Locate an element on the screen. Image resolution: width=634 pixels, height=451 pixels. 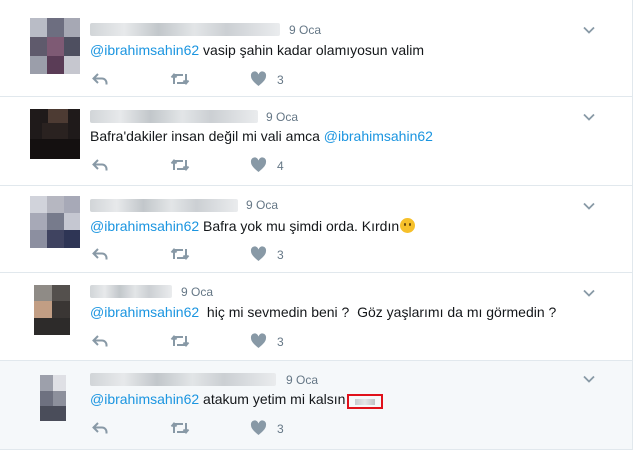
tweet-body: atakum yetim mi kalsın is located at coordinates (272, 399).